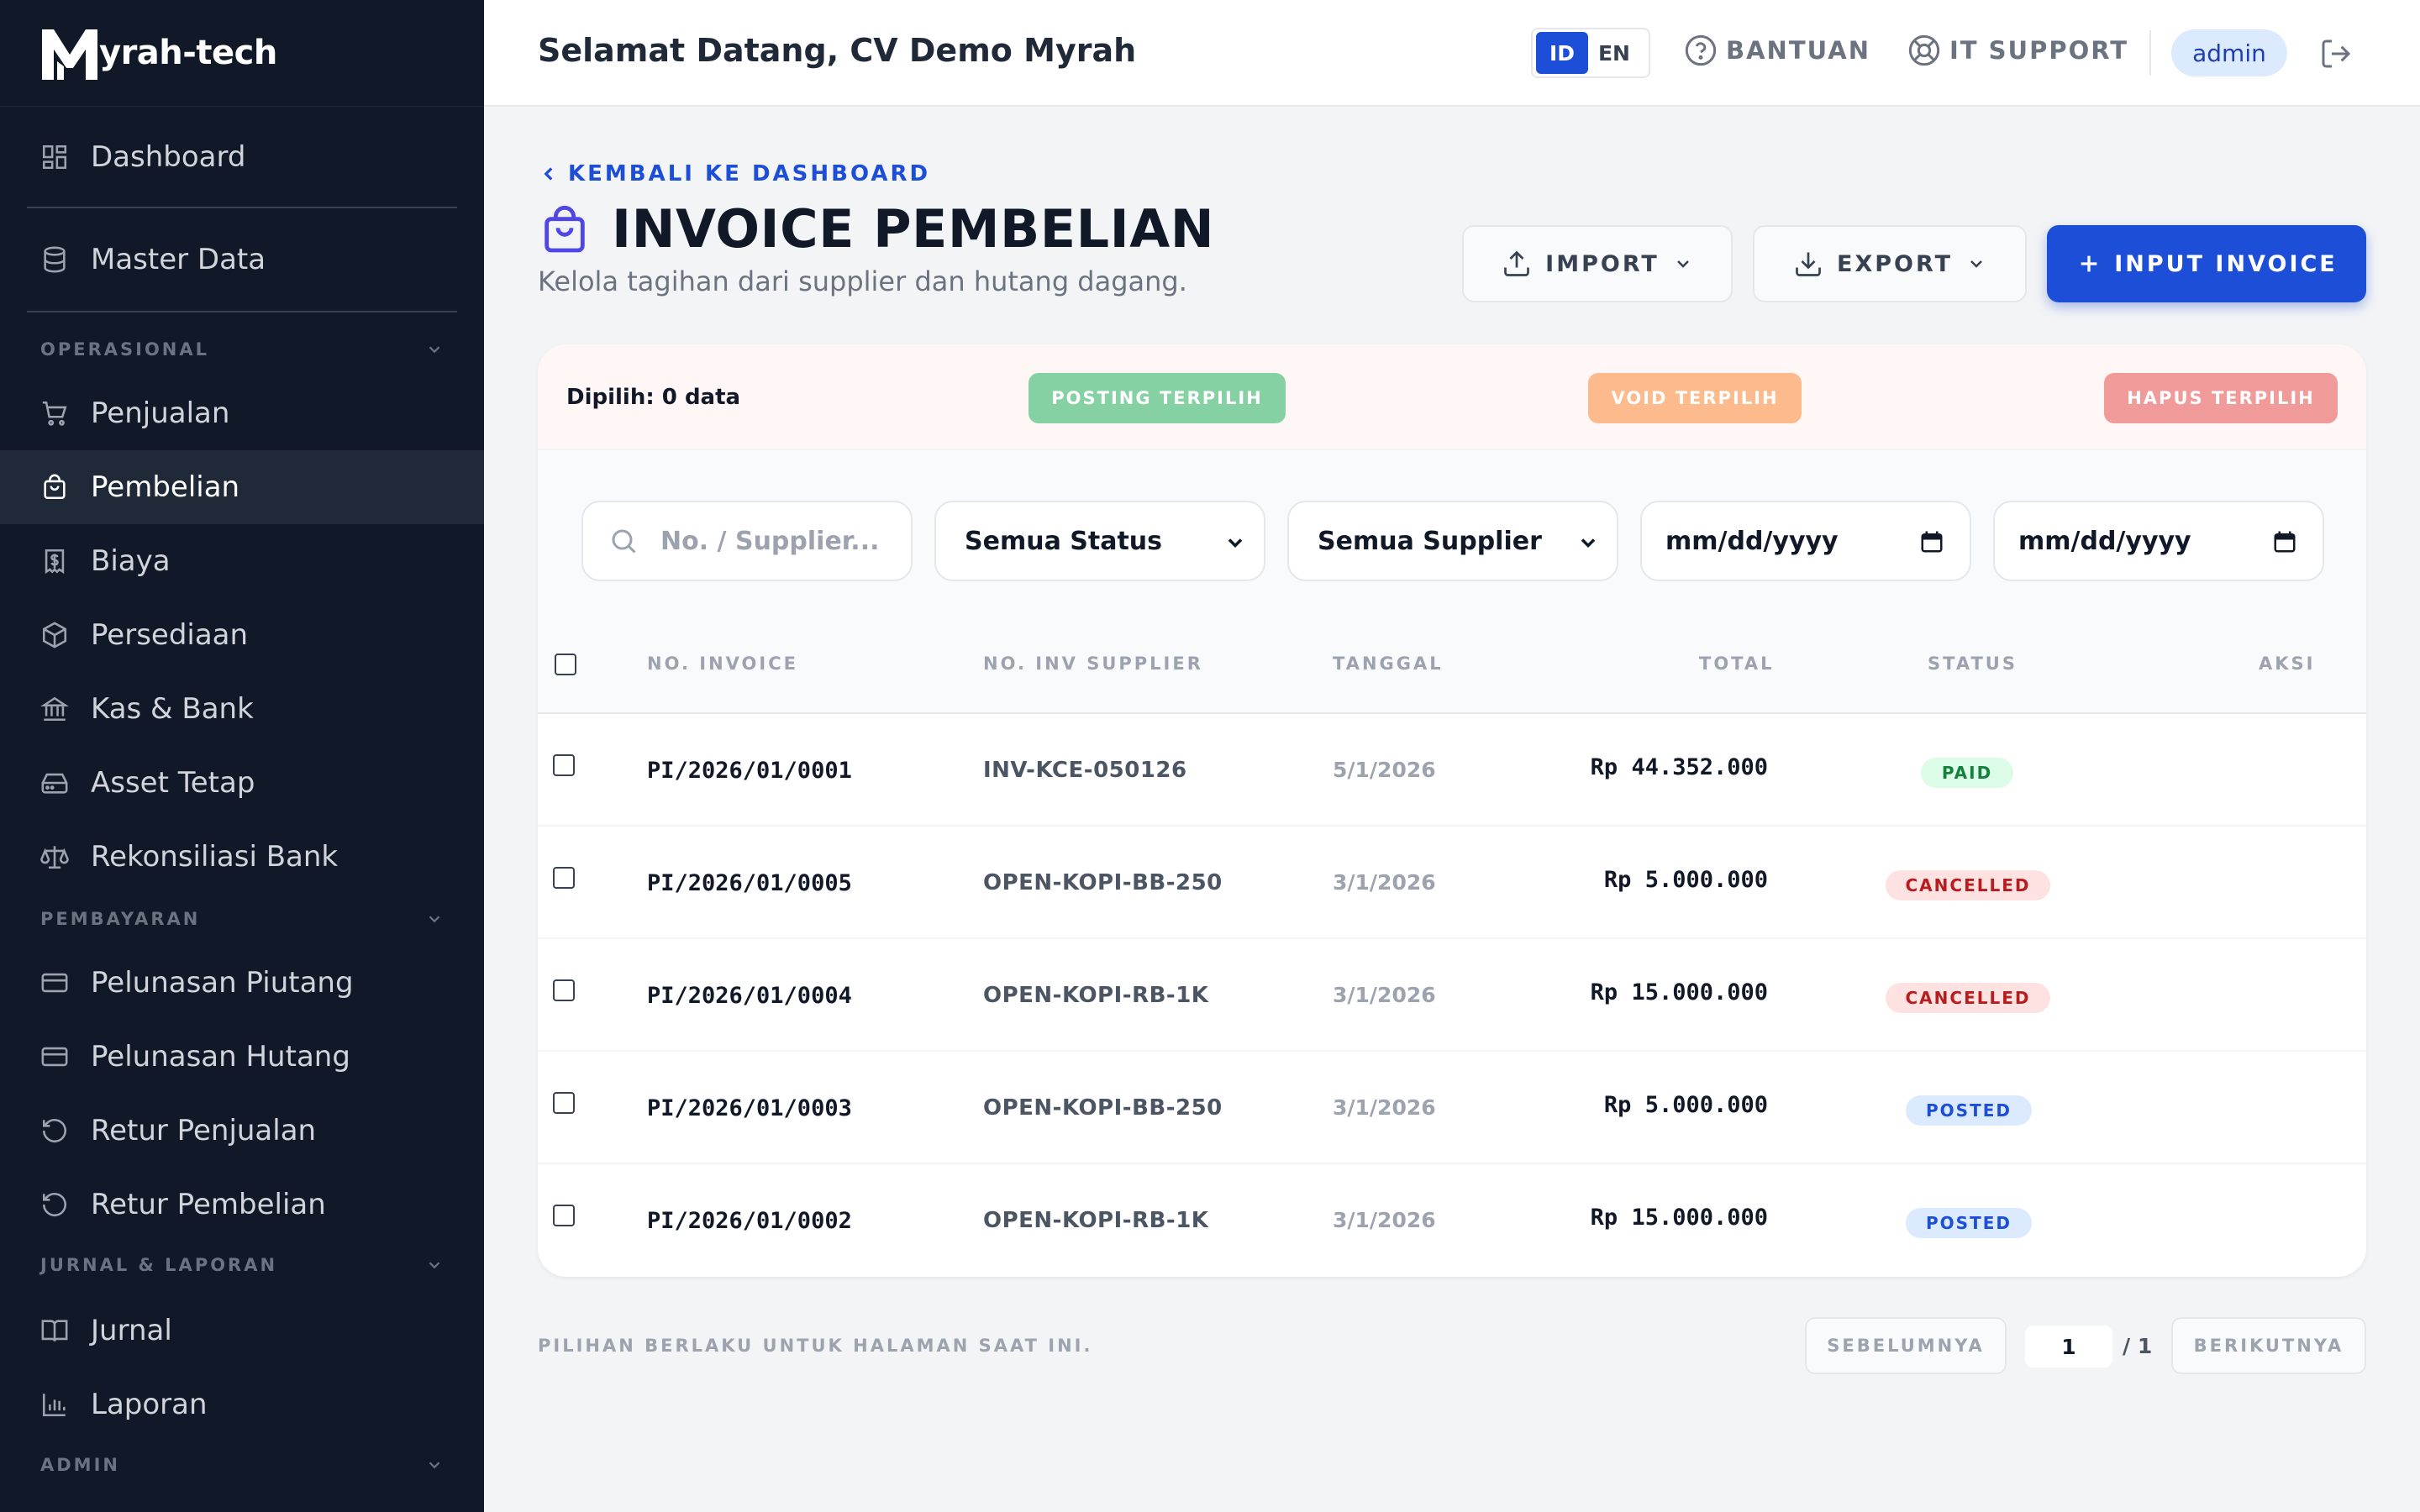 This screenshot has width=2420, height=1512. I want to click on status-badge: CANCELLED, so click(1968, 885).